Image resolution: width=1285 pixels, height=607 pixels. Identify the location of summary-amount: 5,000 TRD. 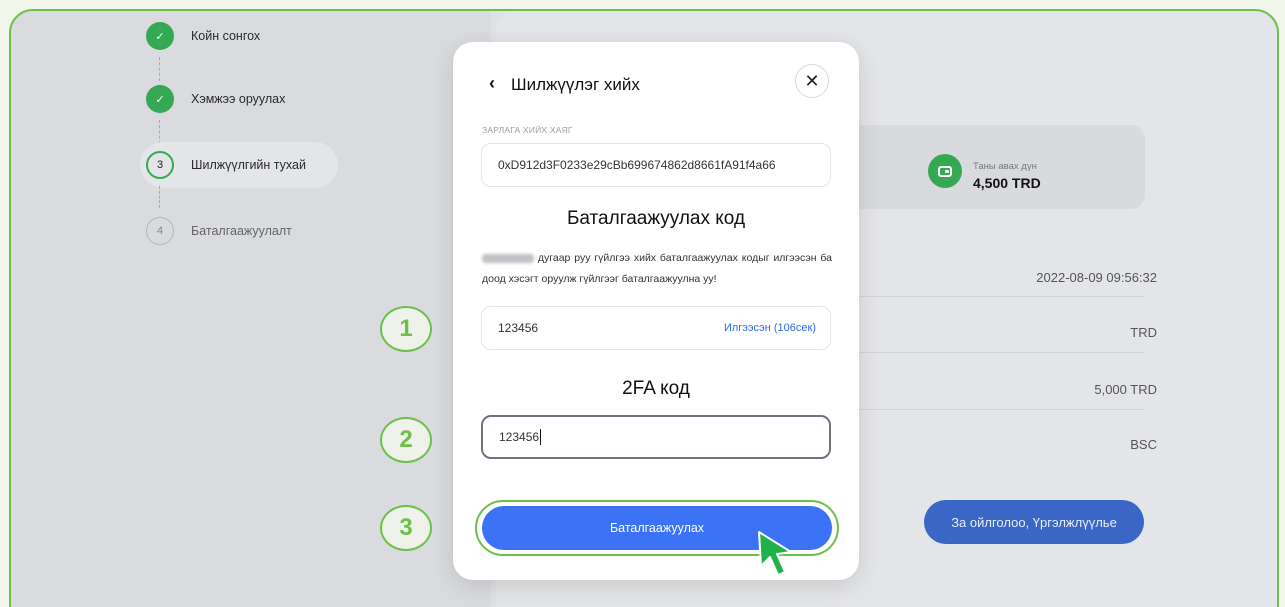
(1125, 389).